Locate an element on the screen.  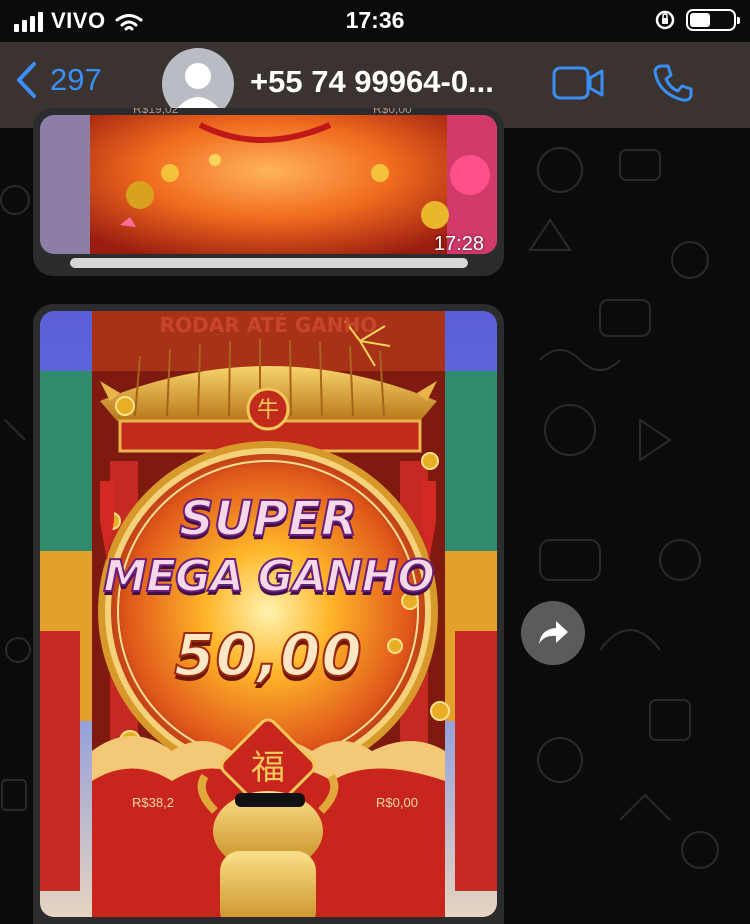
battery-icon is located at coordinates (713, 20).